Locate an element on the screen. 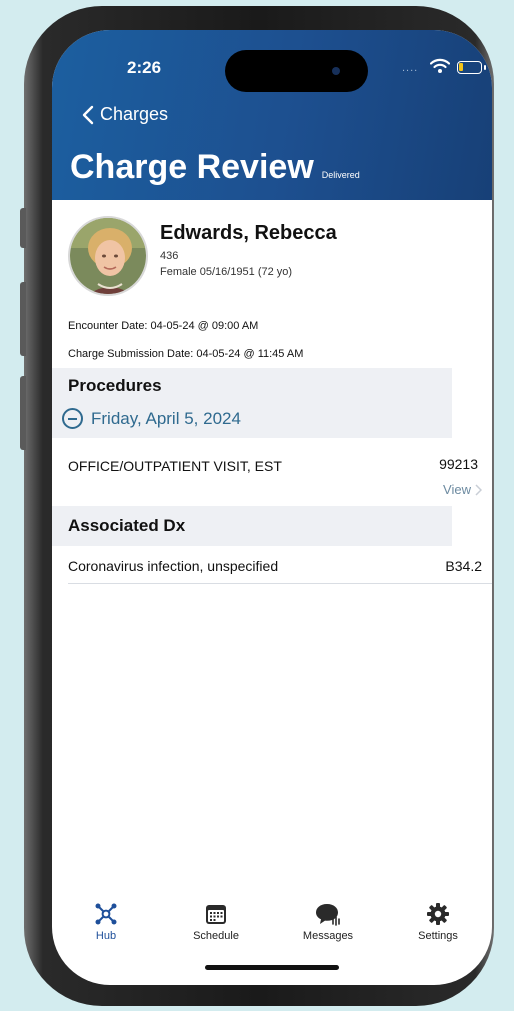 The height and width of the screenshot is (1011, 514). patient-demographics: Female 05/16/1951 (72 yo) is located at coordinates (226, 272).